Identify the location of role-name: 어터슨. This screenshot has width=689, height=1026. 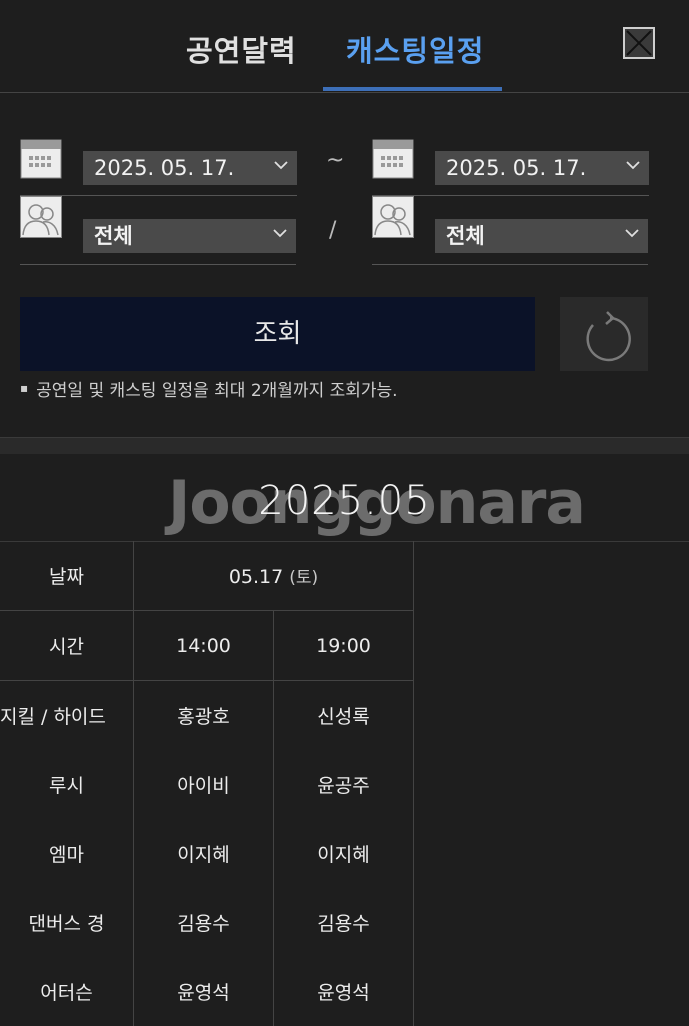
(66, 993).